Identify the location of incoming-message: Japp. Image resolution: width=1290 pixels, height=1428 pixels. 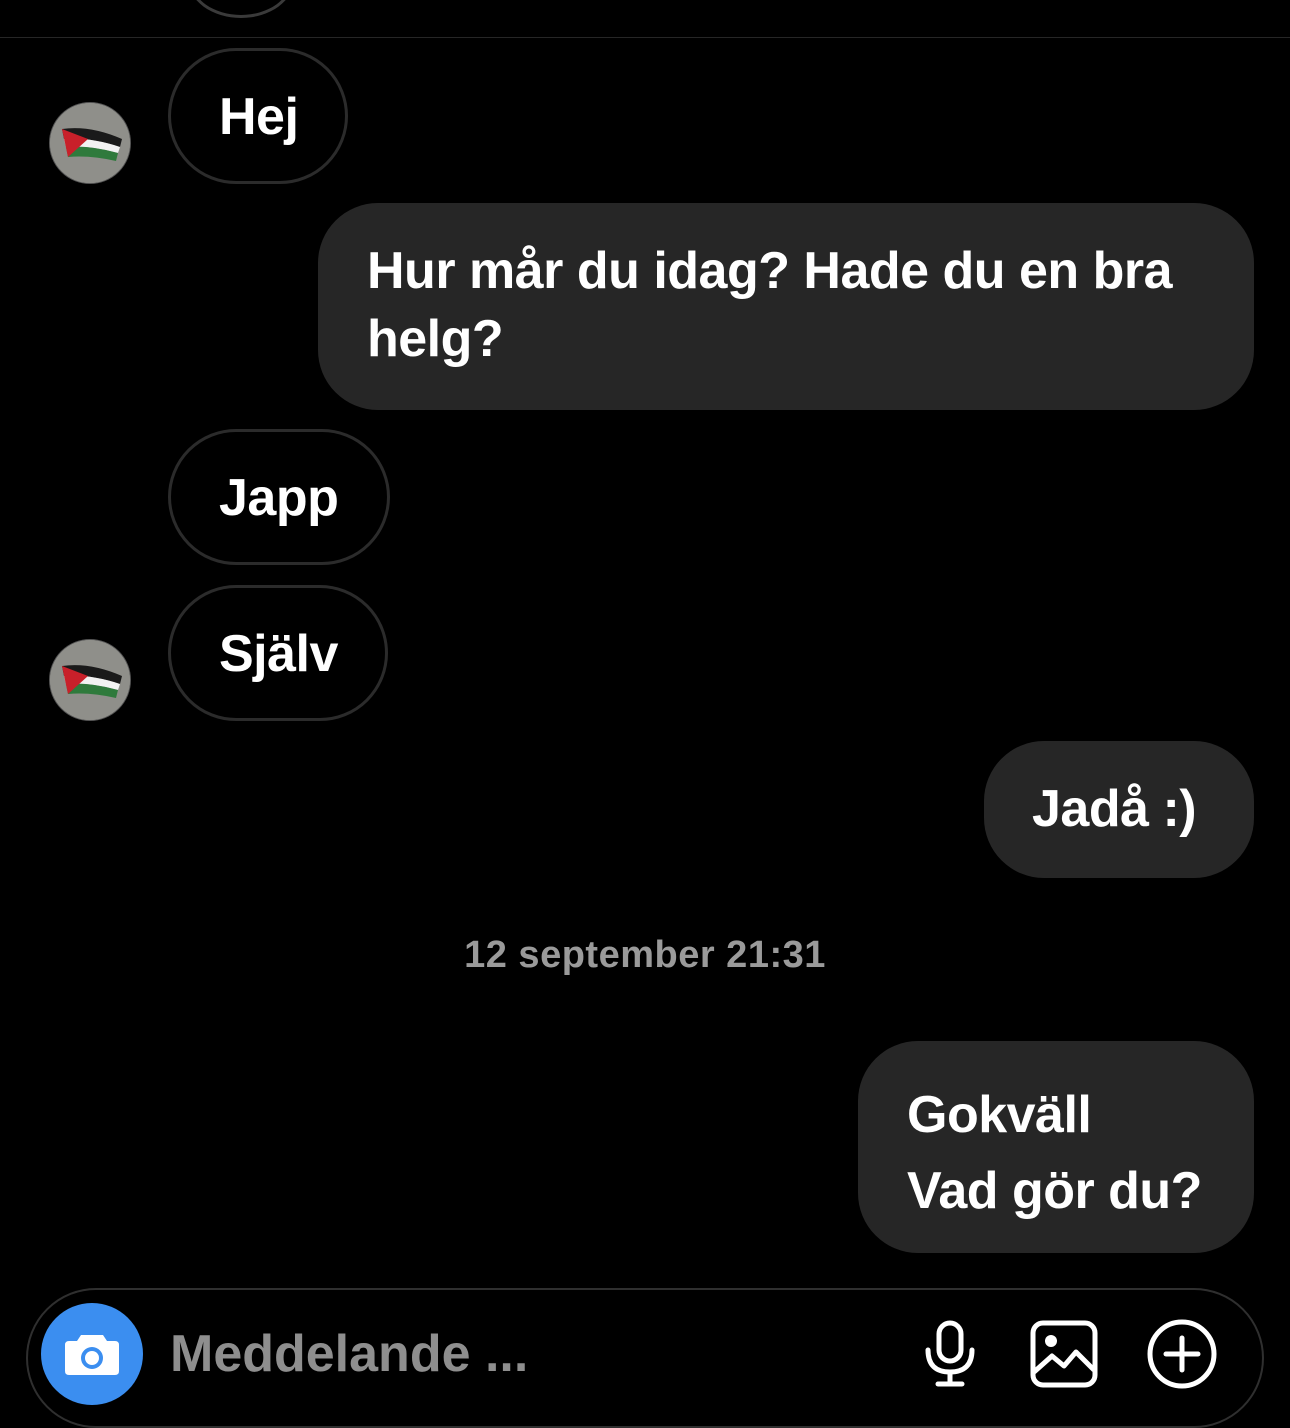
(279, 497).